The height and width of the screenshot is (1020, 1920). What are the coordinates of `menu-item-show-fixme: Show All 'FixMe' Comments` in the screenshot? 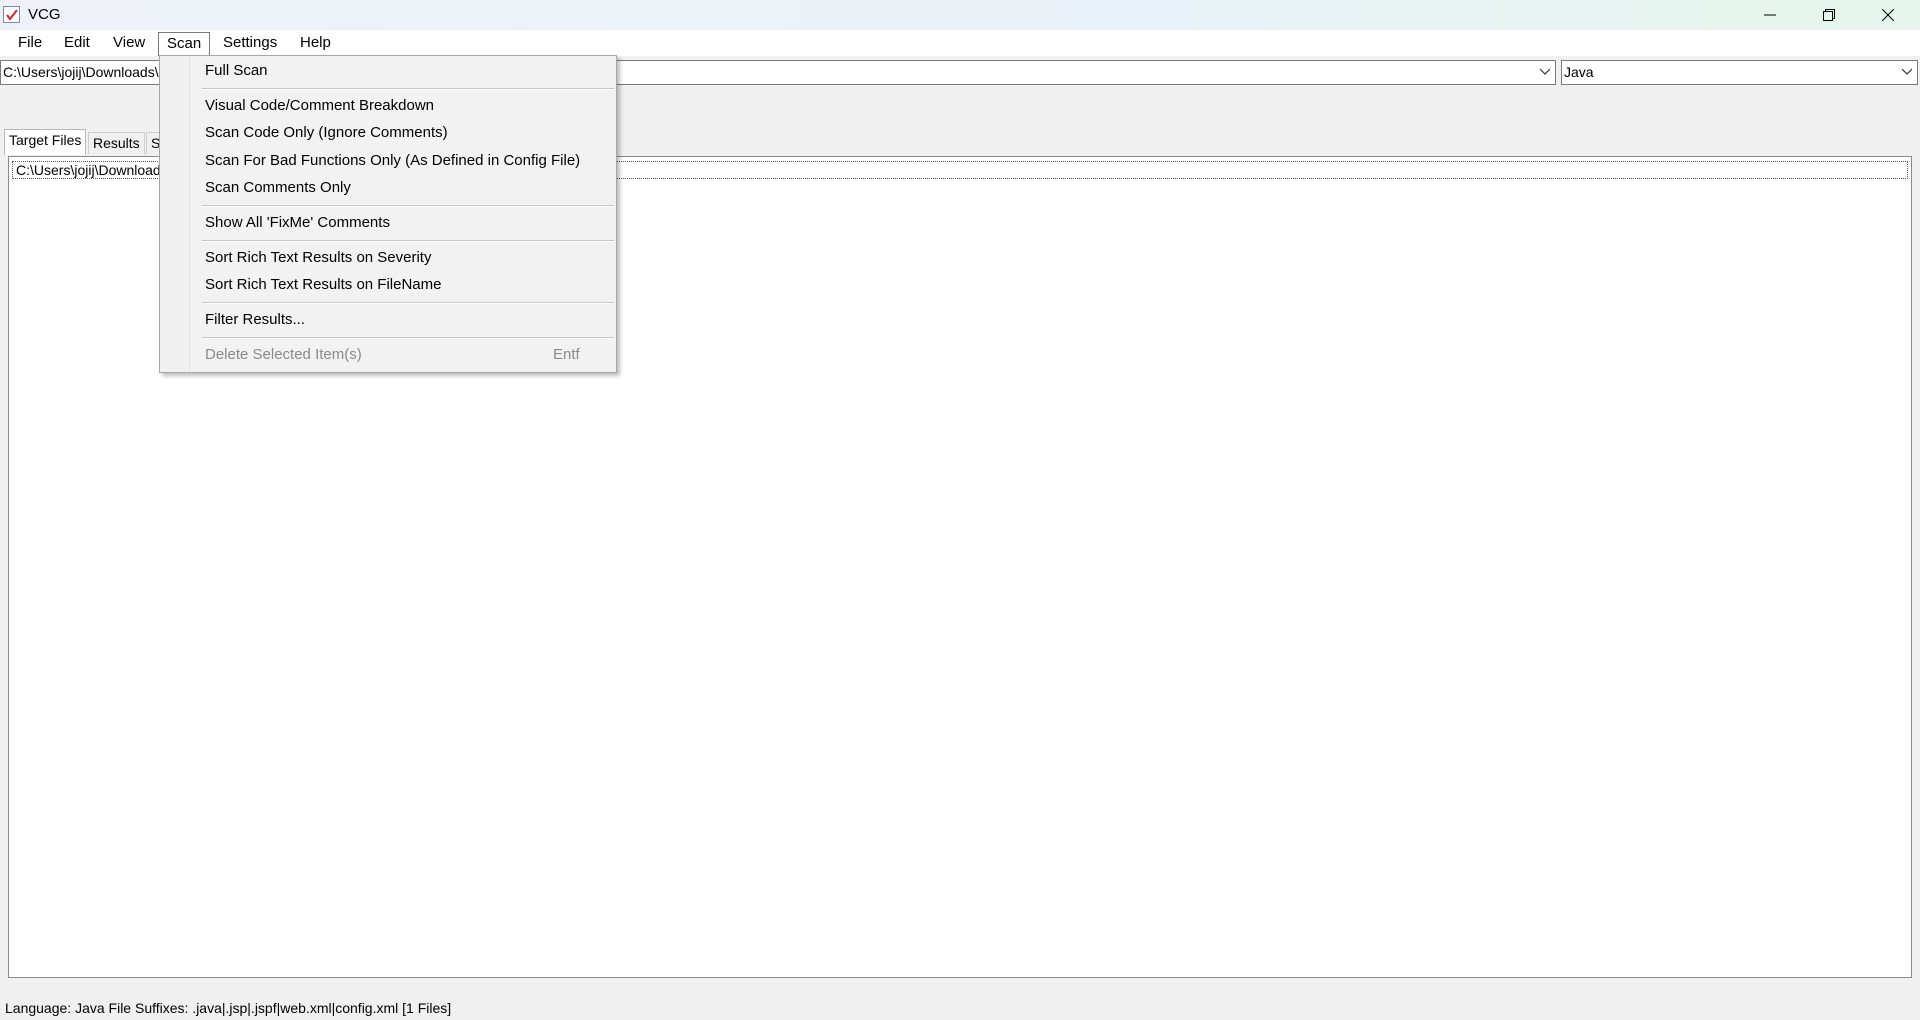 It's located at (388, 223).